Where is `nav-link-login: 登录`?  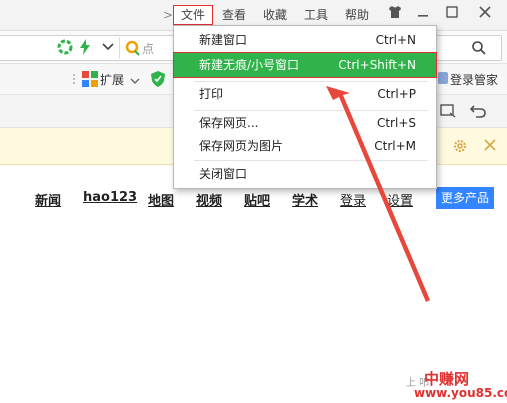 nav-link-login: 登录 is located at coordinates (353, 199).